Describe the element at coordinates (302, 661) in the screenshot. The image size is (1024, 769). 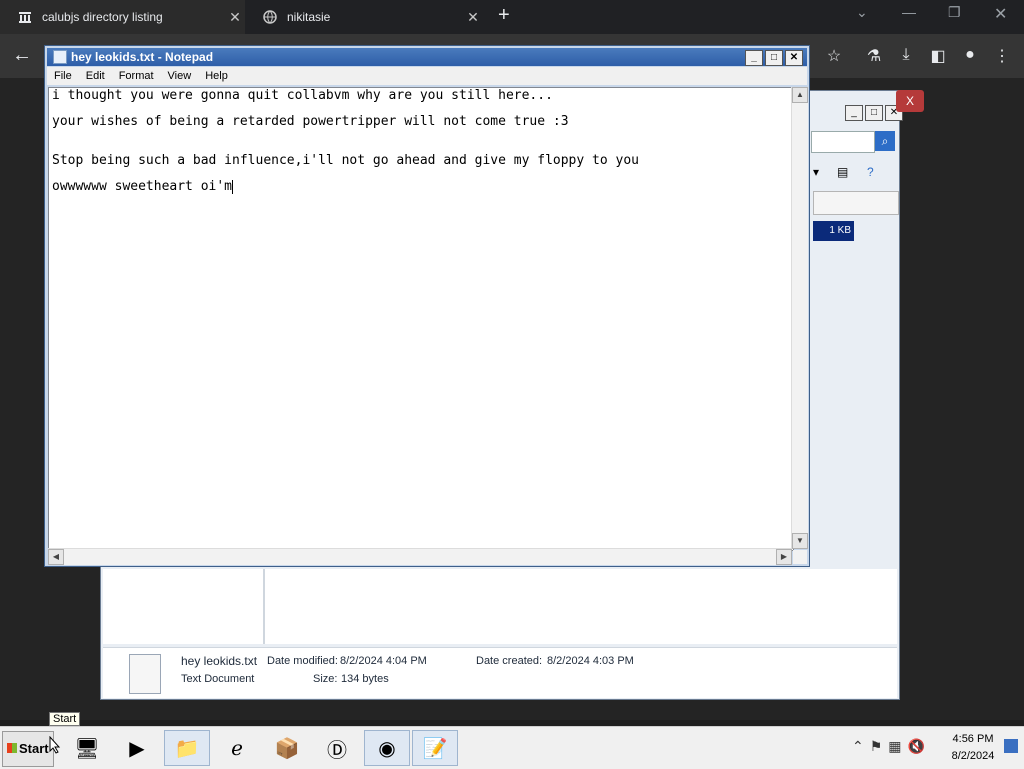
I see `date-modified-label: Date modified:` at that location.